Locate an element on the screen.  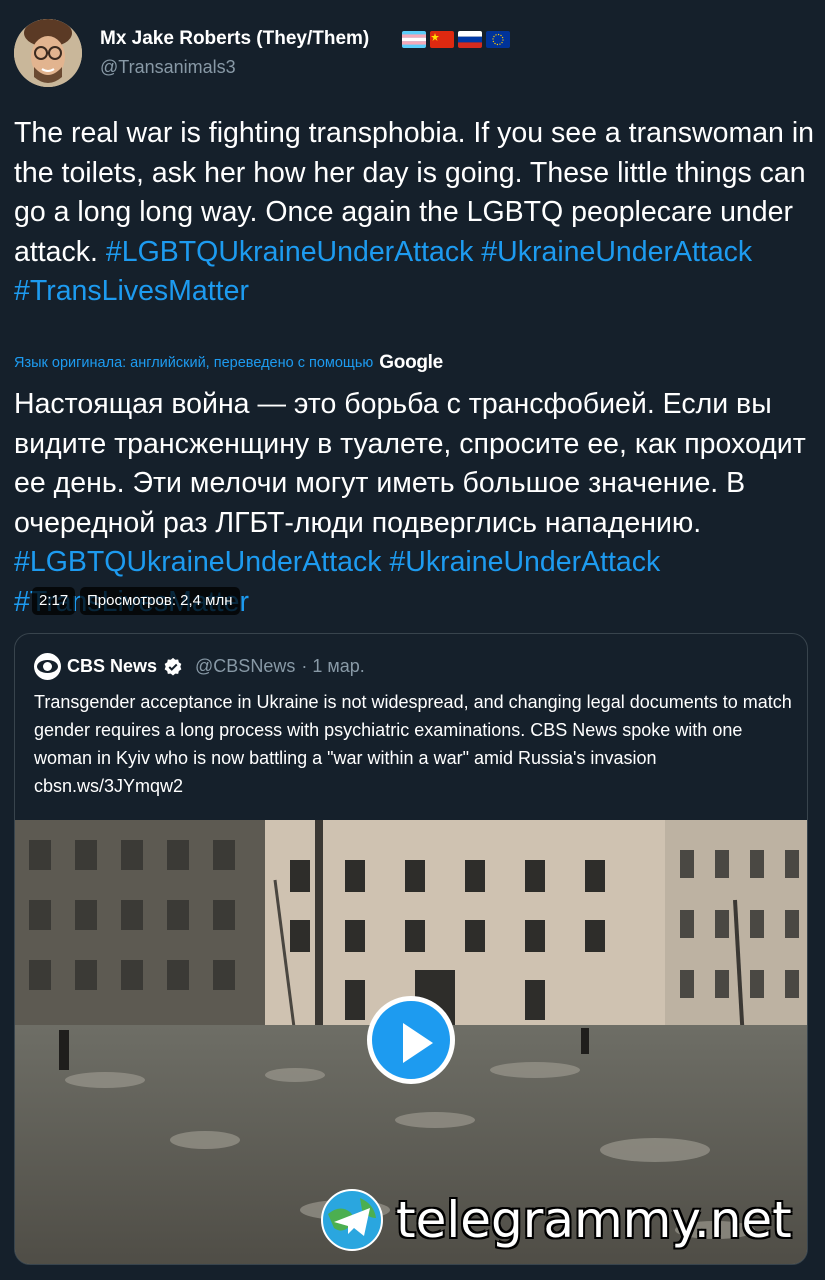
play-button is located at coordinates (411, 1040).